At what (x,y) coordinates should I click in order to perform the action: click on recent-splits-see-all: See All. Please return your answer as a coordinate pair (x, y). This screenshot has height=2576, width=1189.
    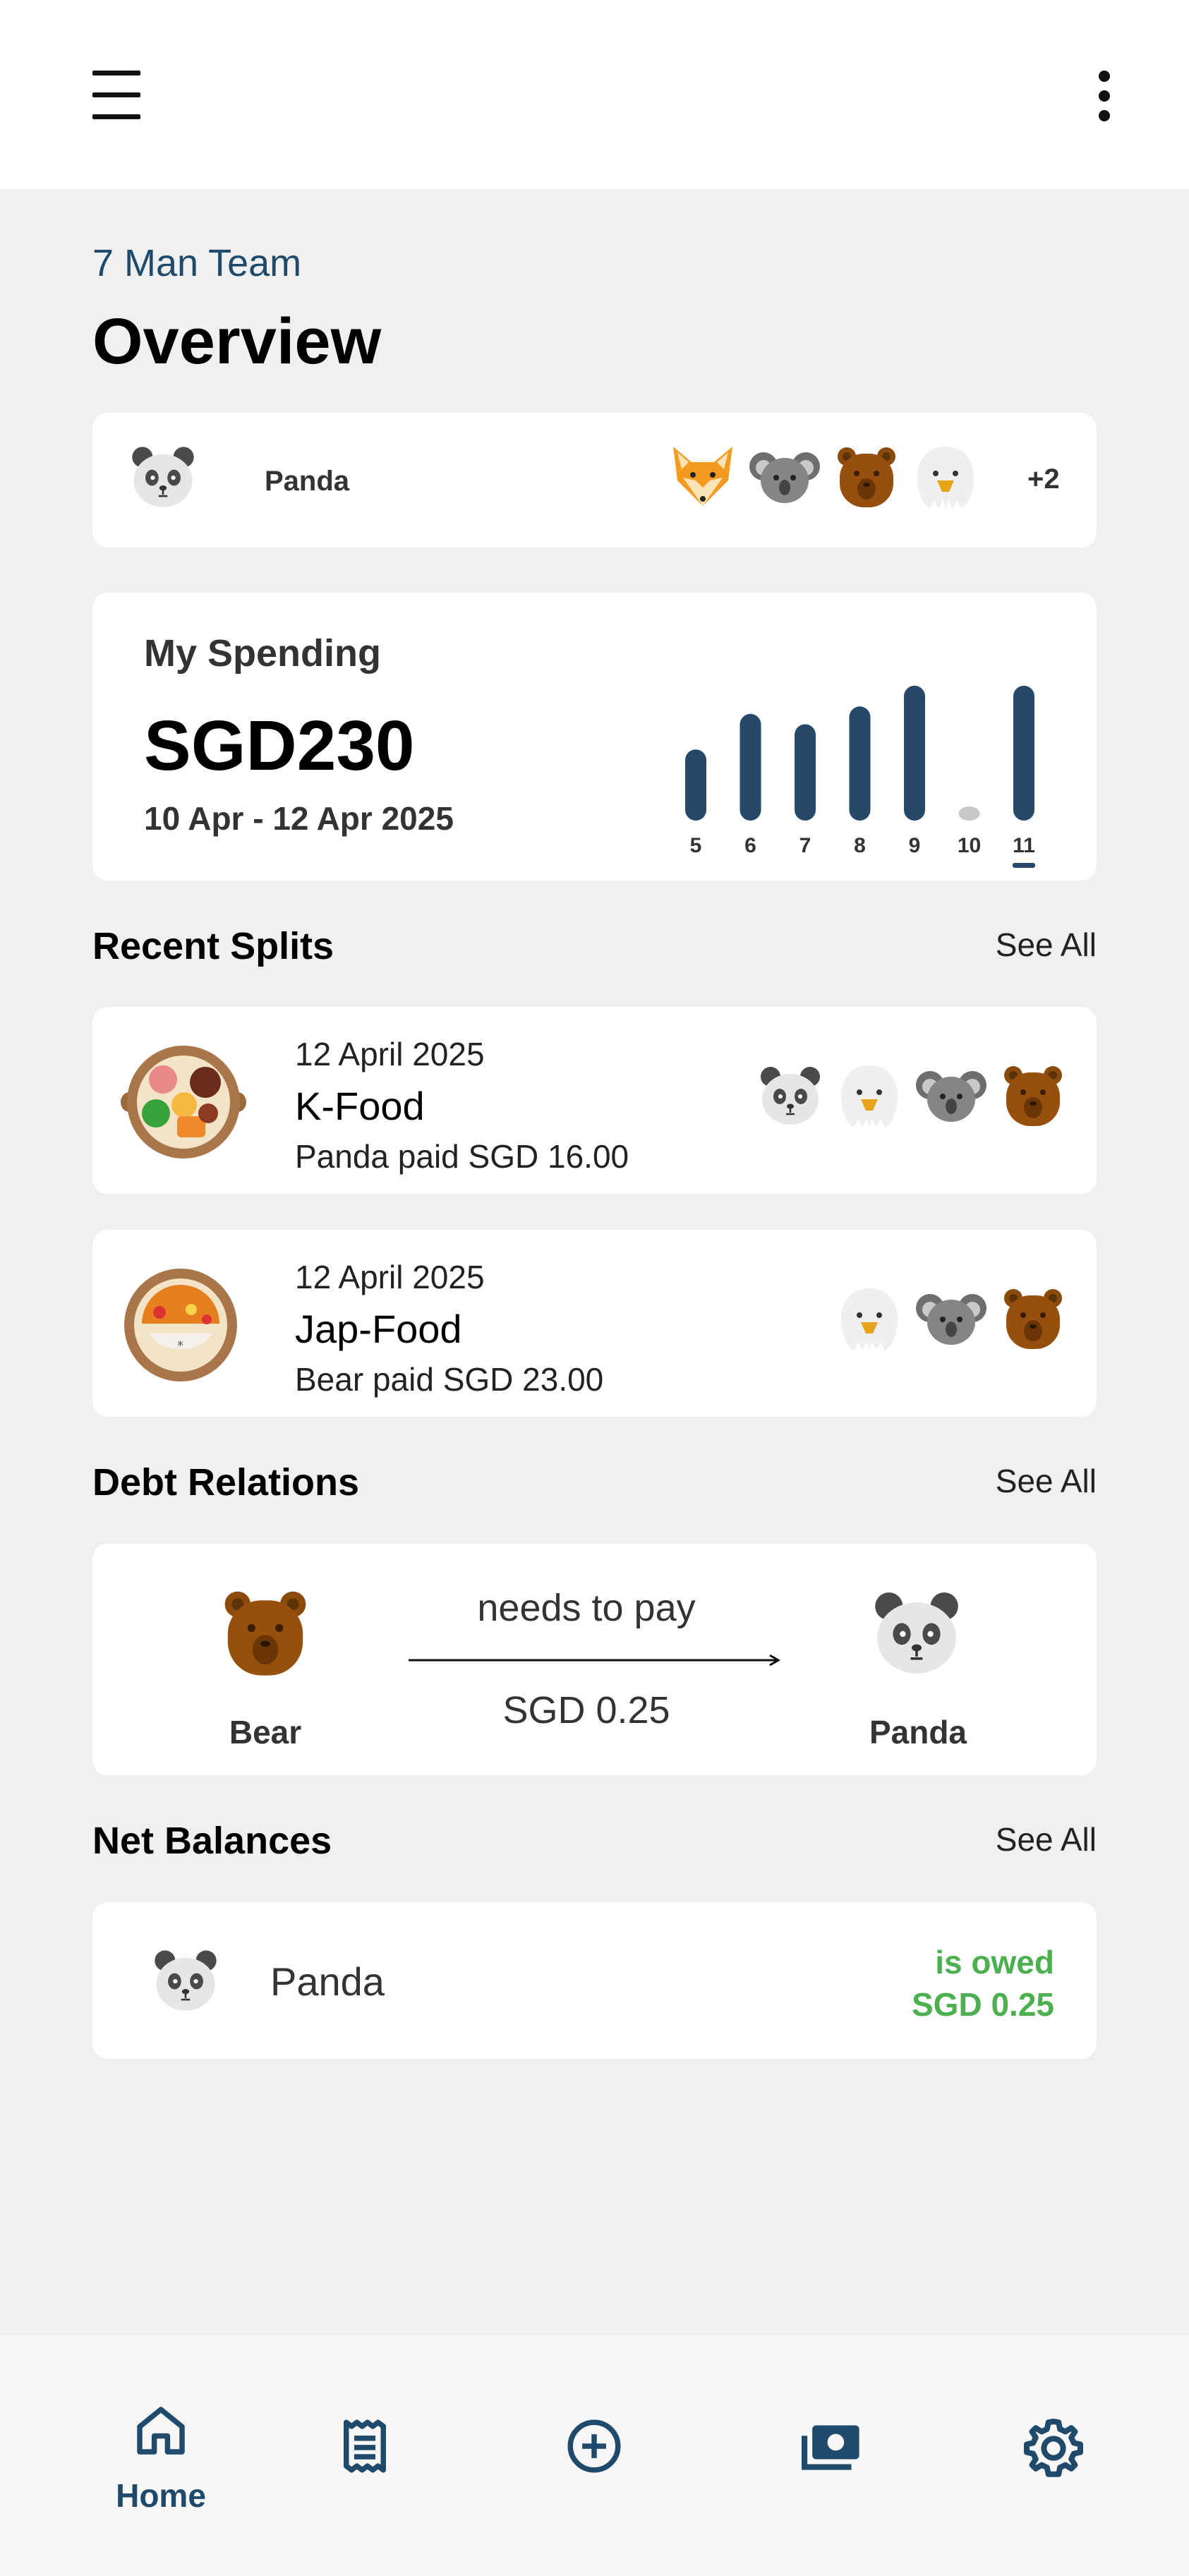
    Looking at the image, I should click on (1046, 945).